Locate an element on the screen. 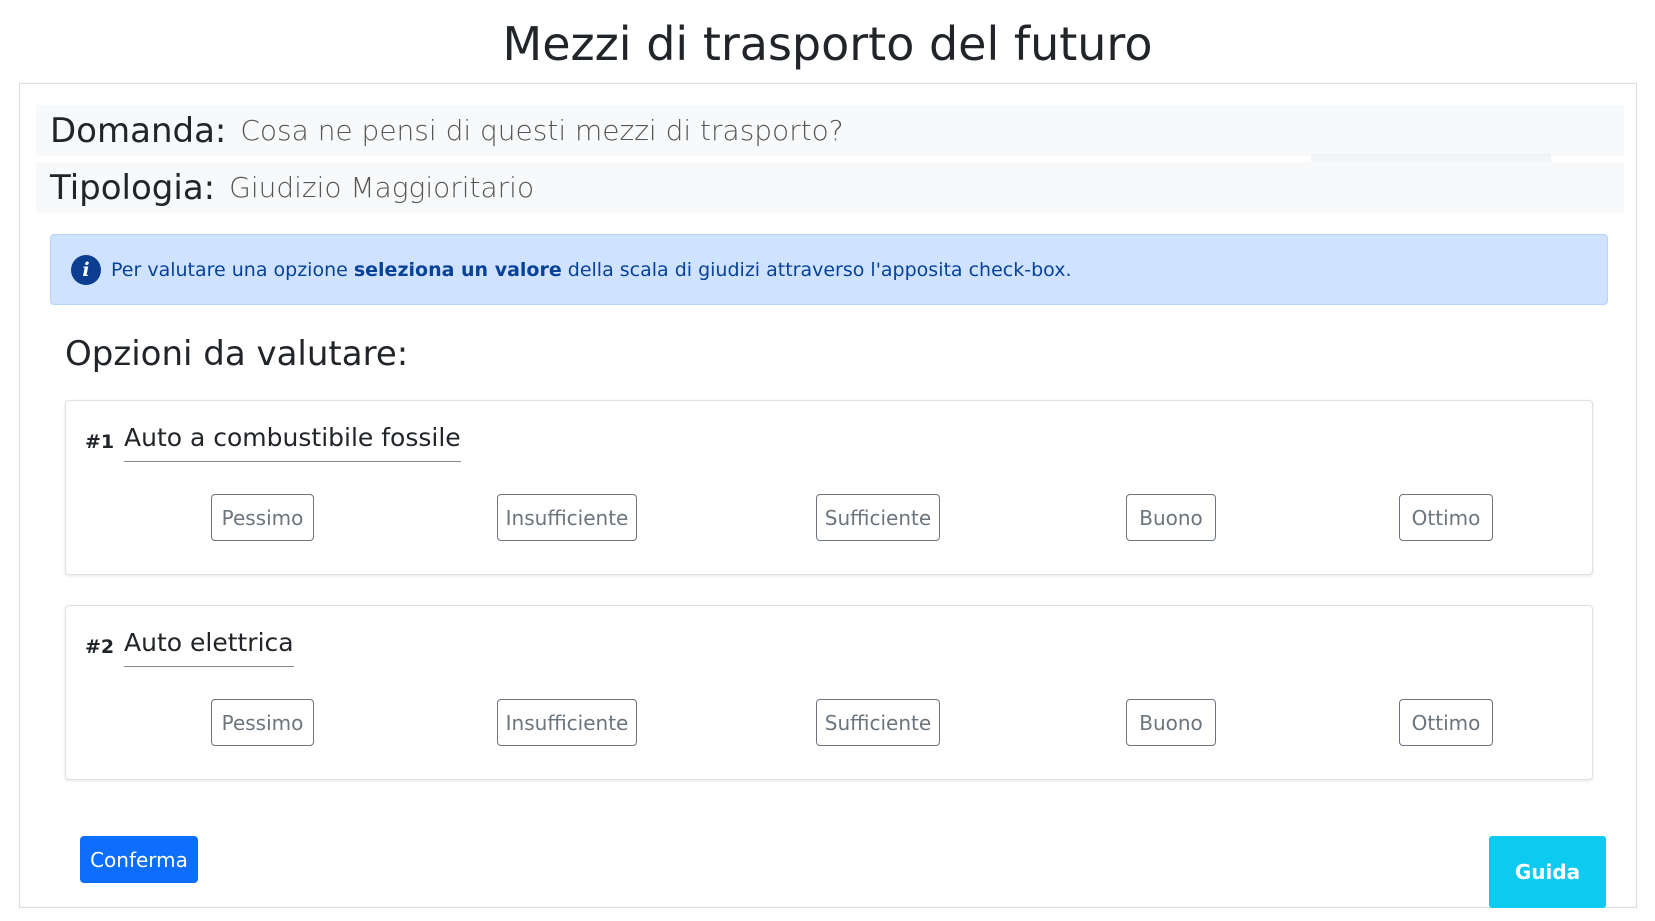  options-heading: Opzioni da valutare: is located at coordinates (237, 354).